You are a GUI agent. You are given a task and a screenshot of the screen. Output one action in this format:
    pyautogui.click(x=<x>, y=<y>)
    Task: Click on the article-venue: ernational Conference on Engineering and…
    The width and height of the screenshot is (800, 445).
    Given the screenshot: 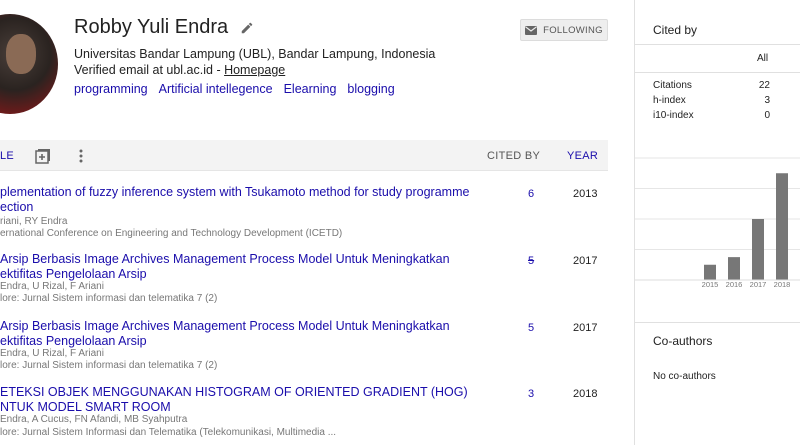 What is the action you would take?
    pyautogui.click(x=171, y=233)
    